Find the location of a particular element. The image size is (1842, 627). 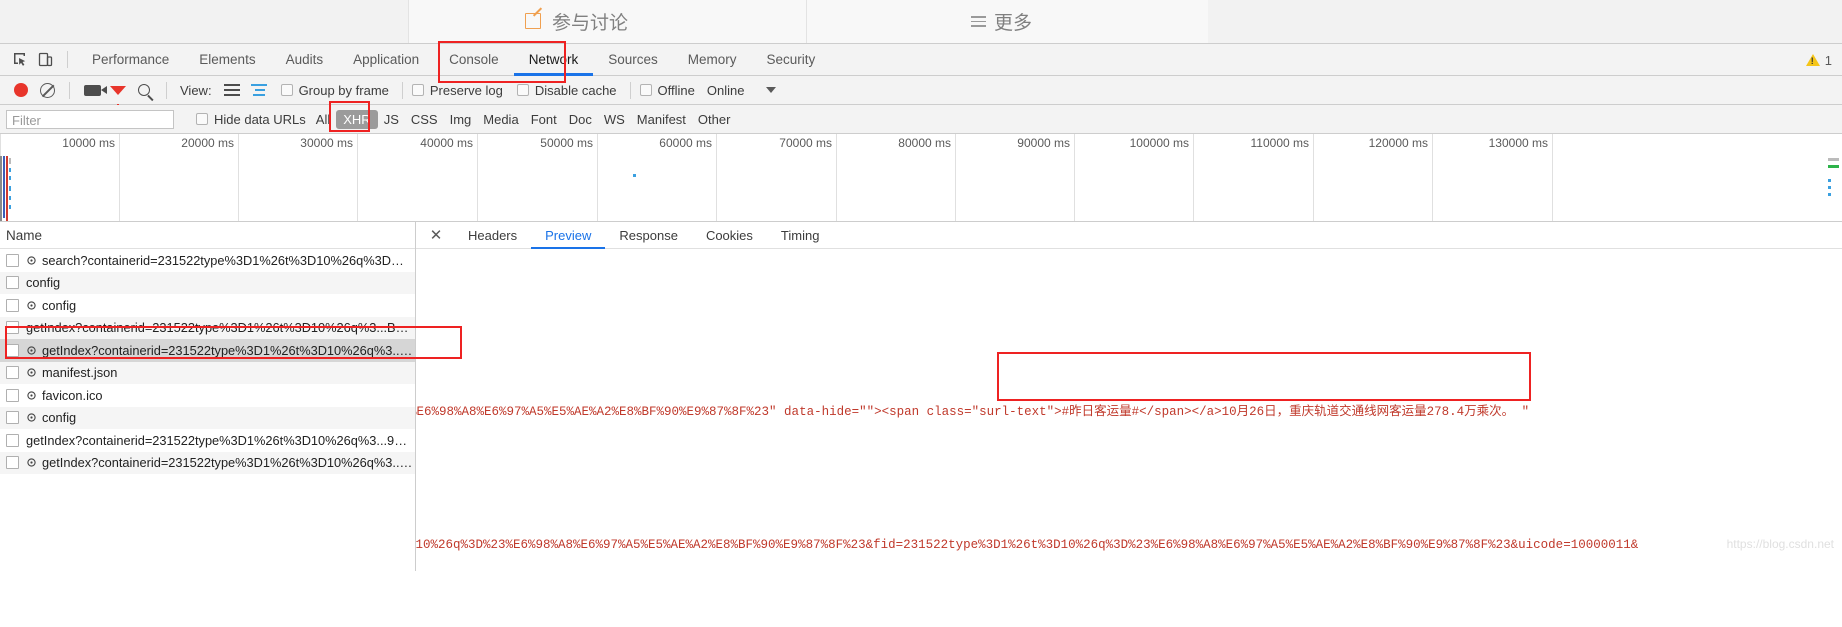

tab-headers: Headers is located at coordinates (492, 235).